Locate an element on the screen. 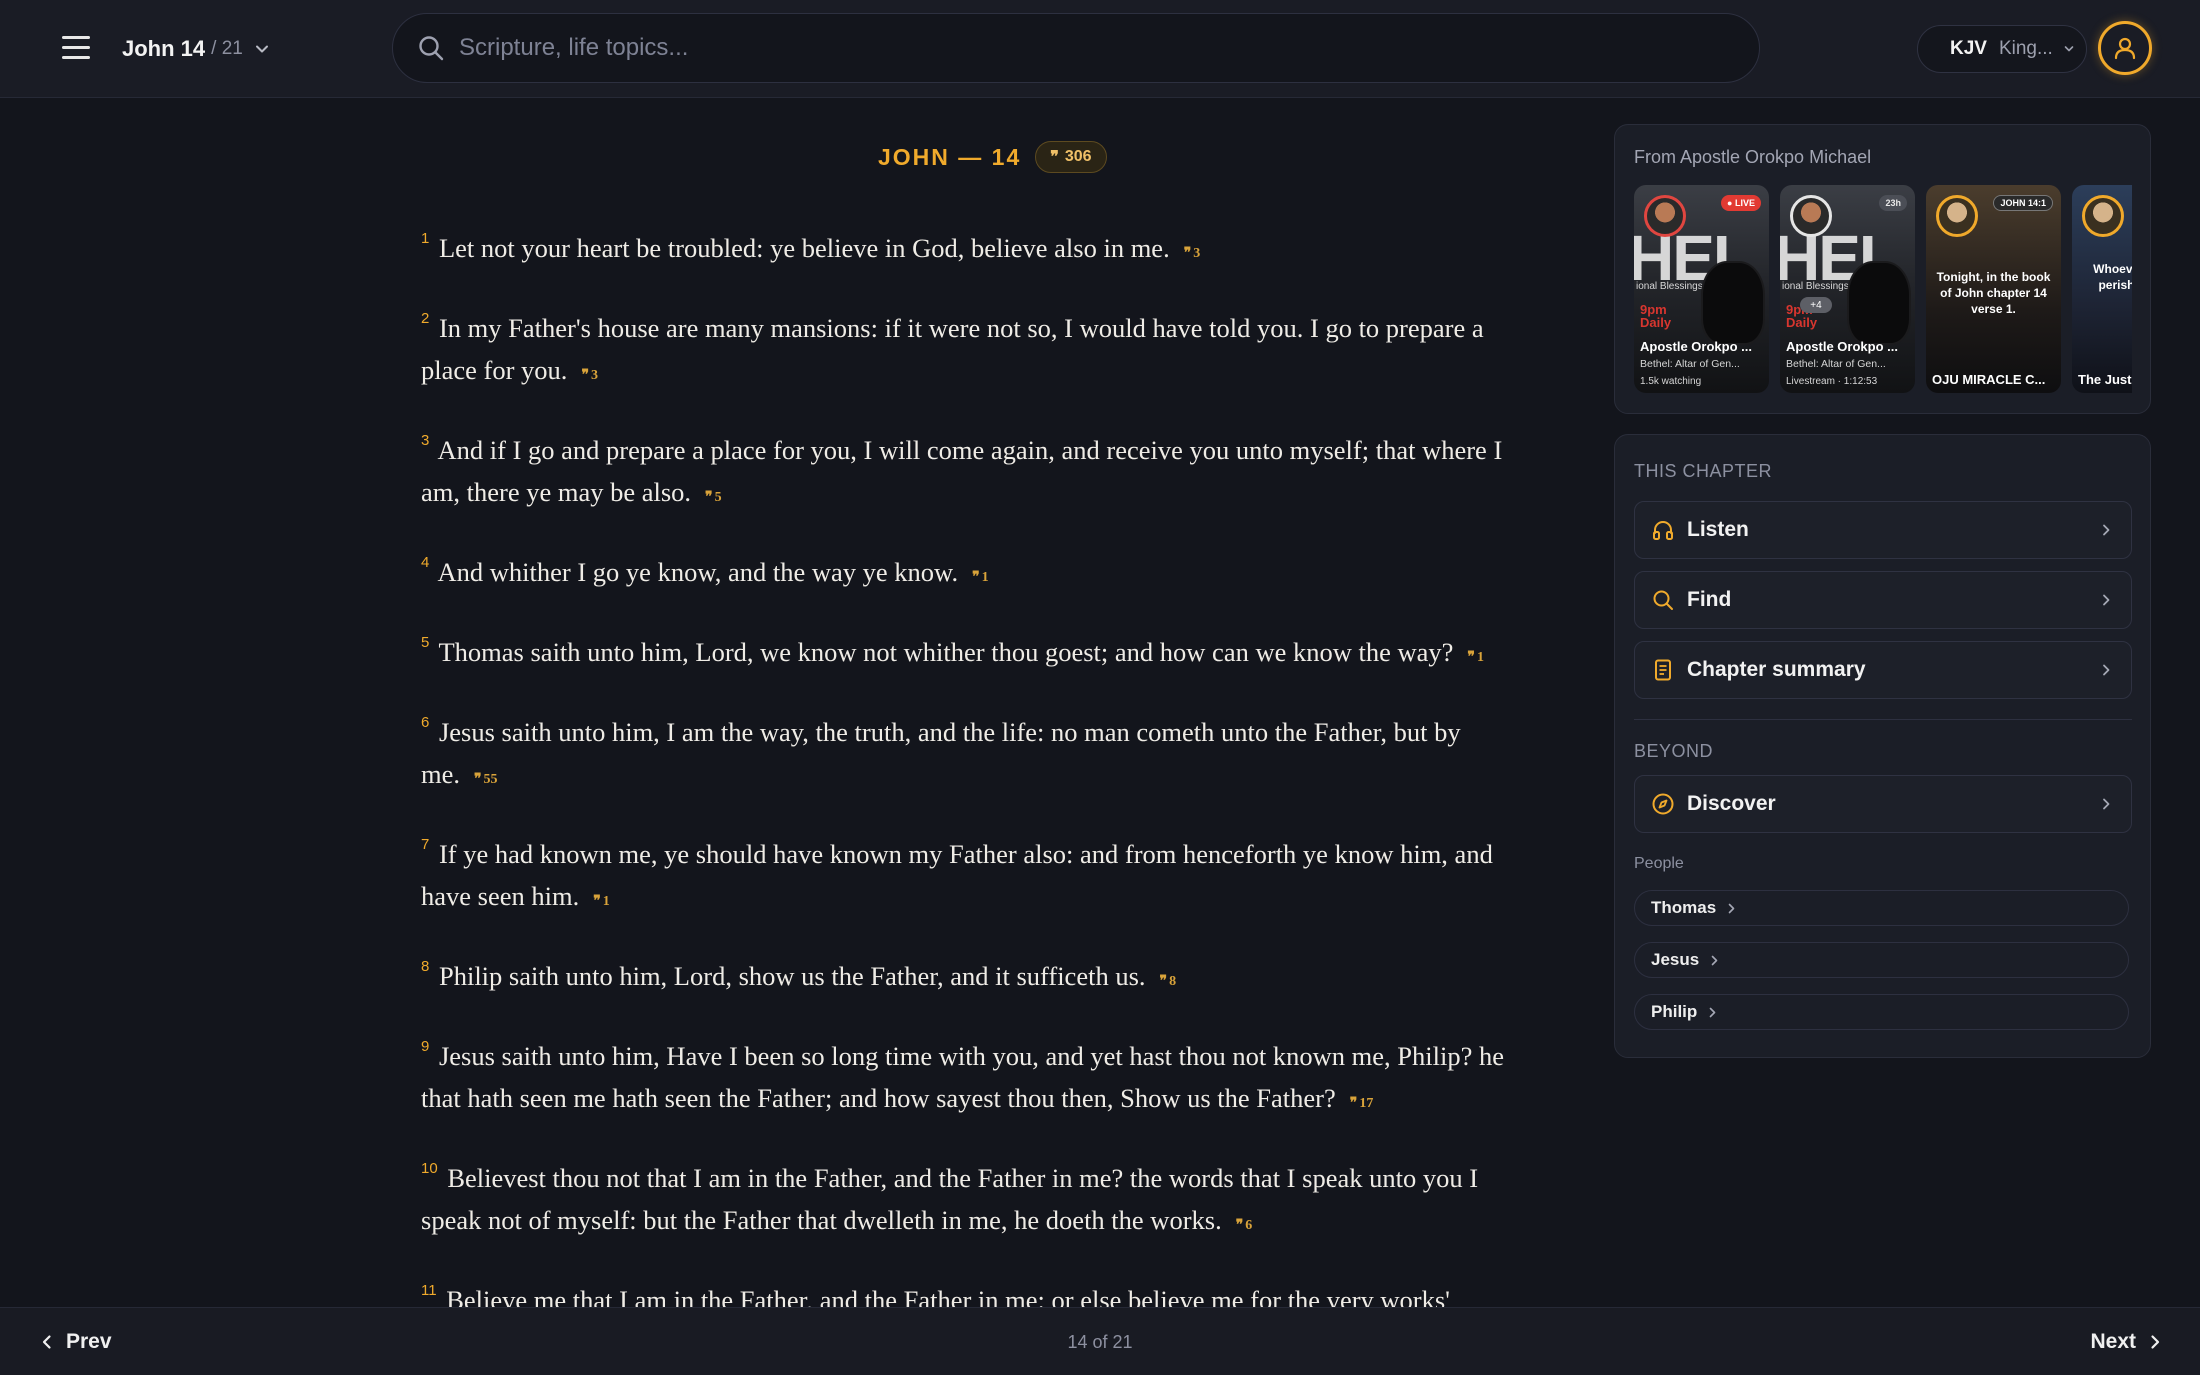 The width and height of the screenshot is (2200, 1375). verse-number: 2 is located at coordinates (425, 318).